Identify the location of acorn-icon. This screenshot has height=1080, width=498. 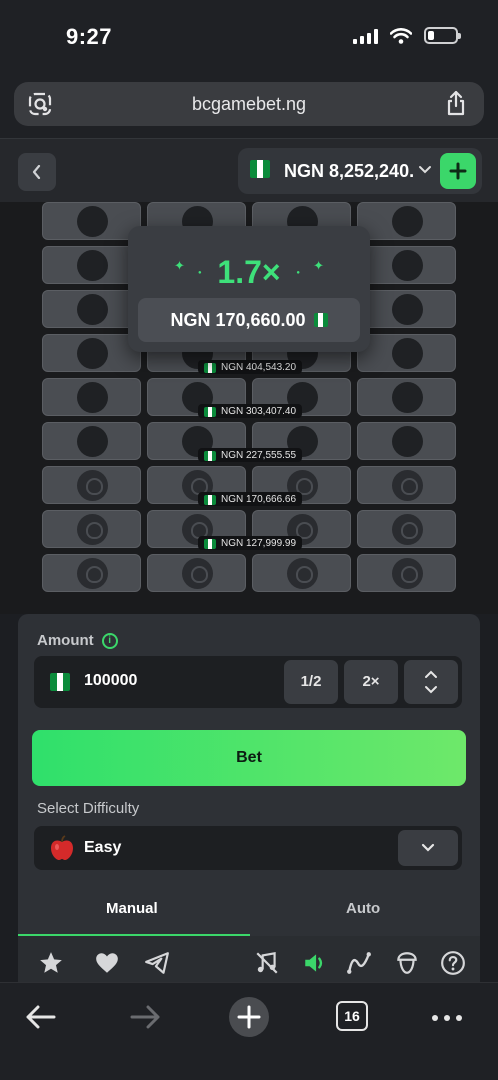
(407, 963).